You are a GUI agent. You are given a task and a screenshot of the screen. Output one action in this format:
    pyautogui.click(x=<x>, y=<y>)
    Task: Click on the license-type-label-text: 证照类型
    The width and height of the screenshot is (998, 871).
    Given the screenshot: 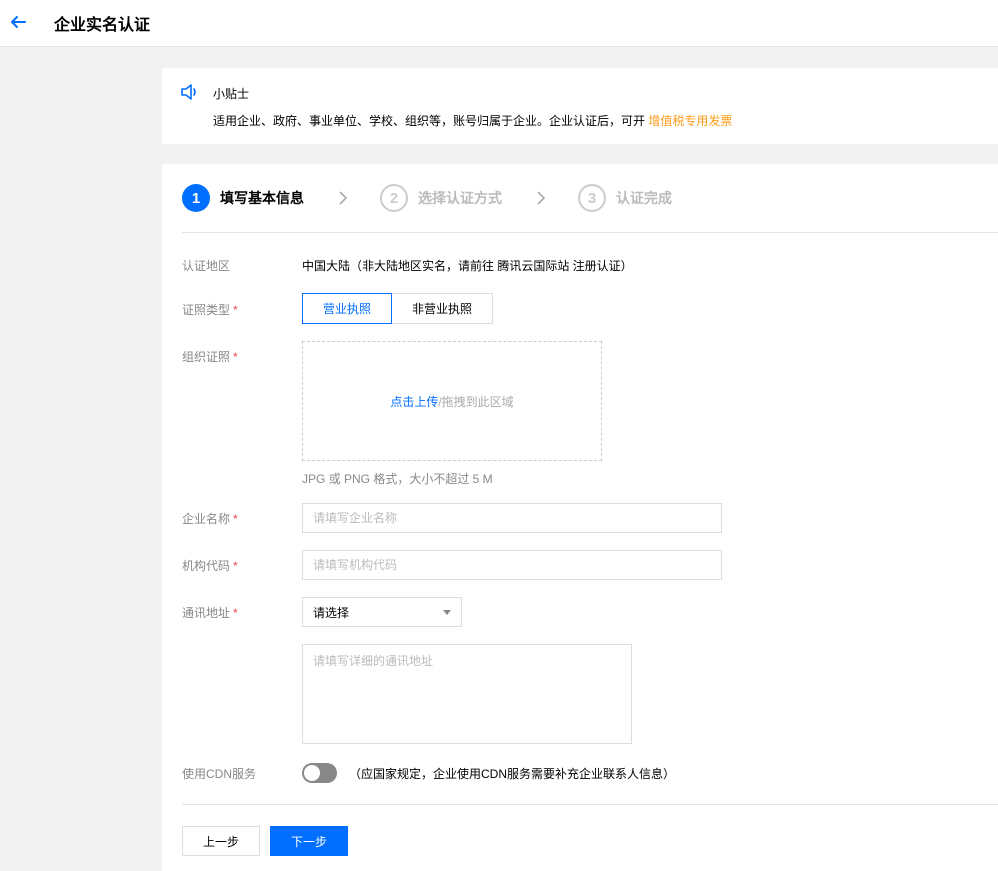 What is the action you would take?
    pyautogui.click(x=206, y=310)
    